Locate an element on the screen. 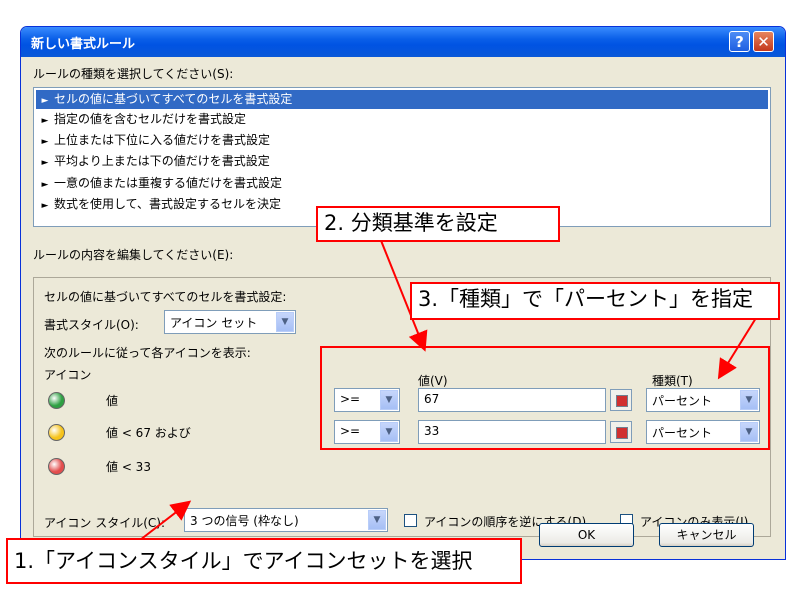 This screenshot has height=600, width=800. format-style-value: アイコン セット is located at coordinates (214, 323).